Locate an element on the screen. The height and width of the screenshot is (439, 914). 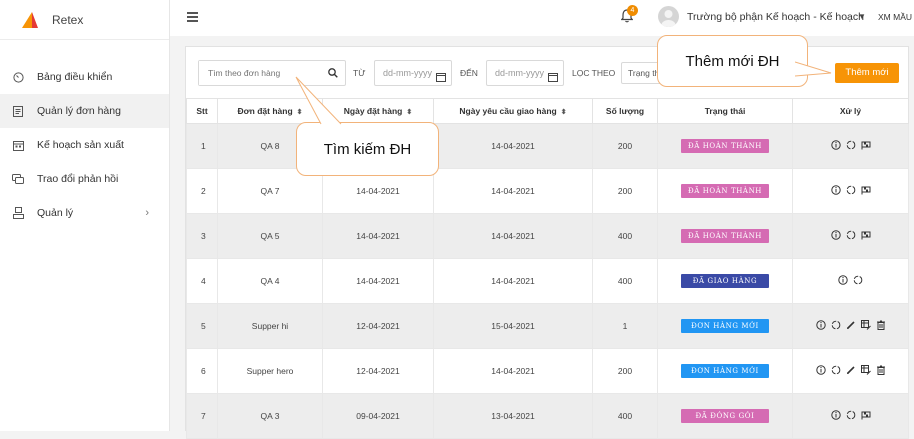
to-label: ĐẾN is located at coordinates (469, 73).